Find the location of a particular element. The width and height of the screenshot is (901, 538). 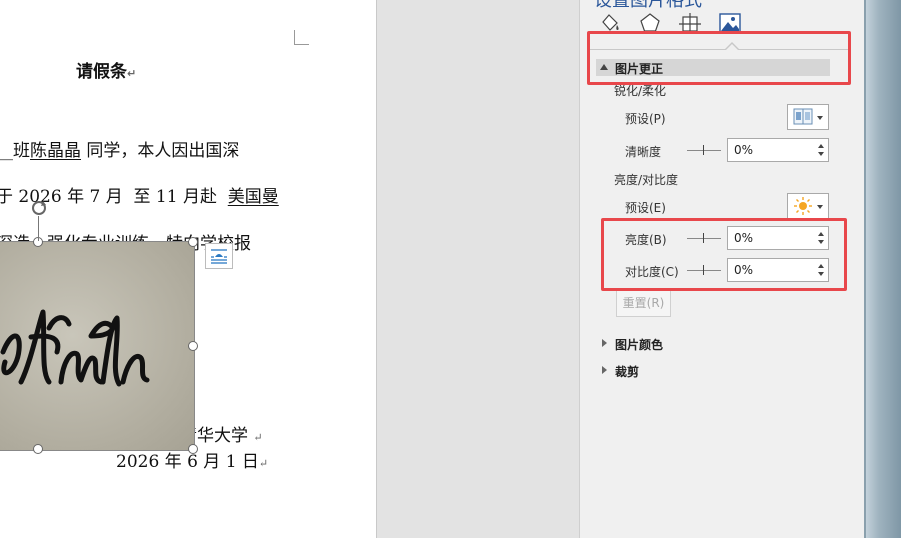

resize-handle-bottom is located at coordinates (38, 449).